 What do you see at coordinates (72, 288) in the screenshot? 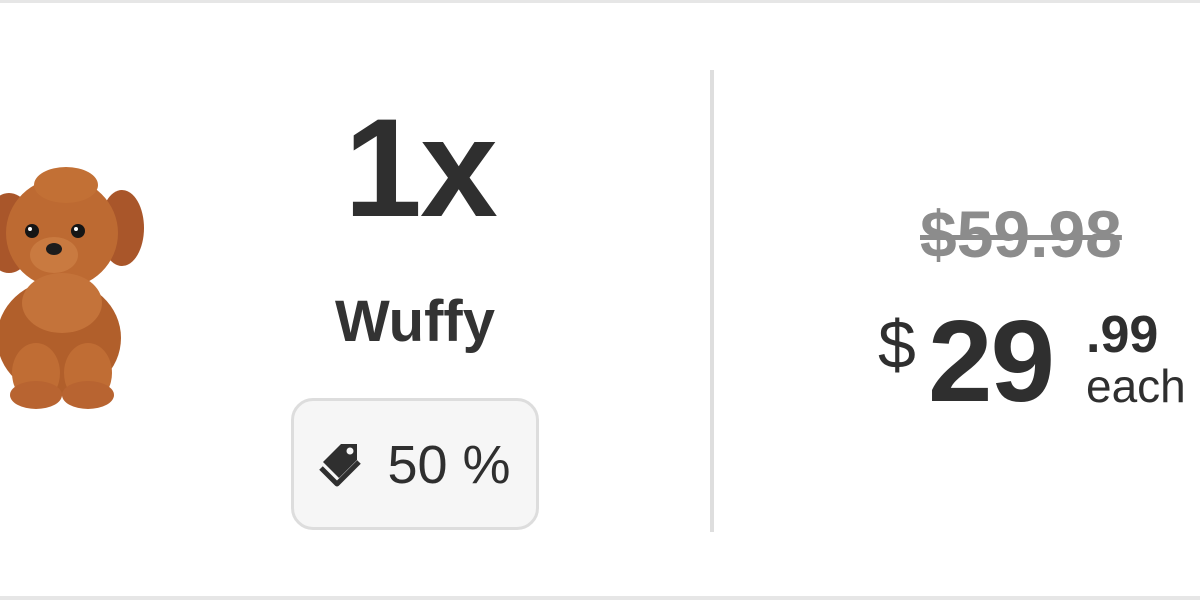
I see `plush-puppy-image` at bounding box center [72, 288].